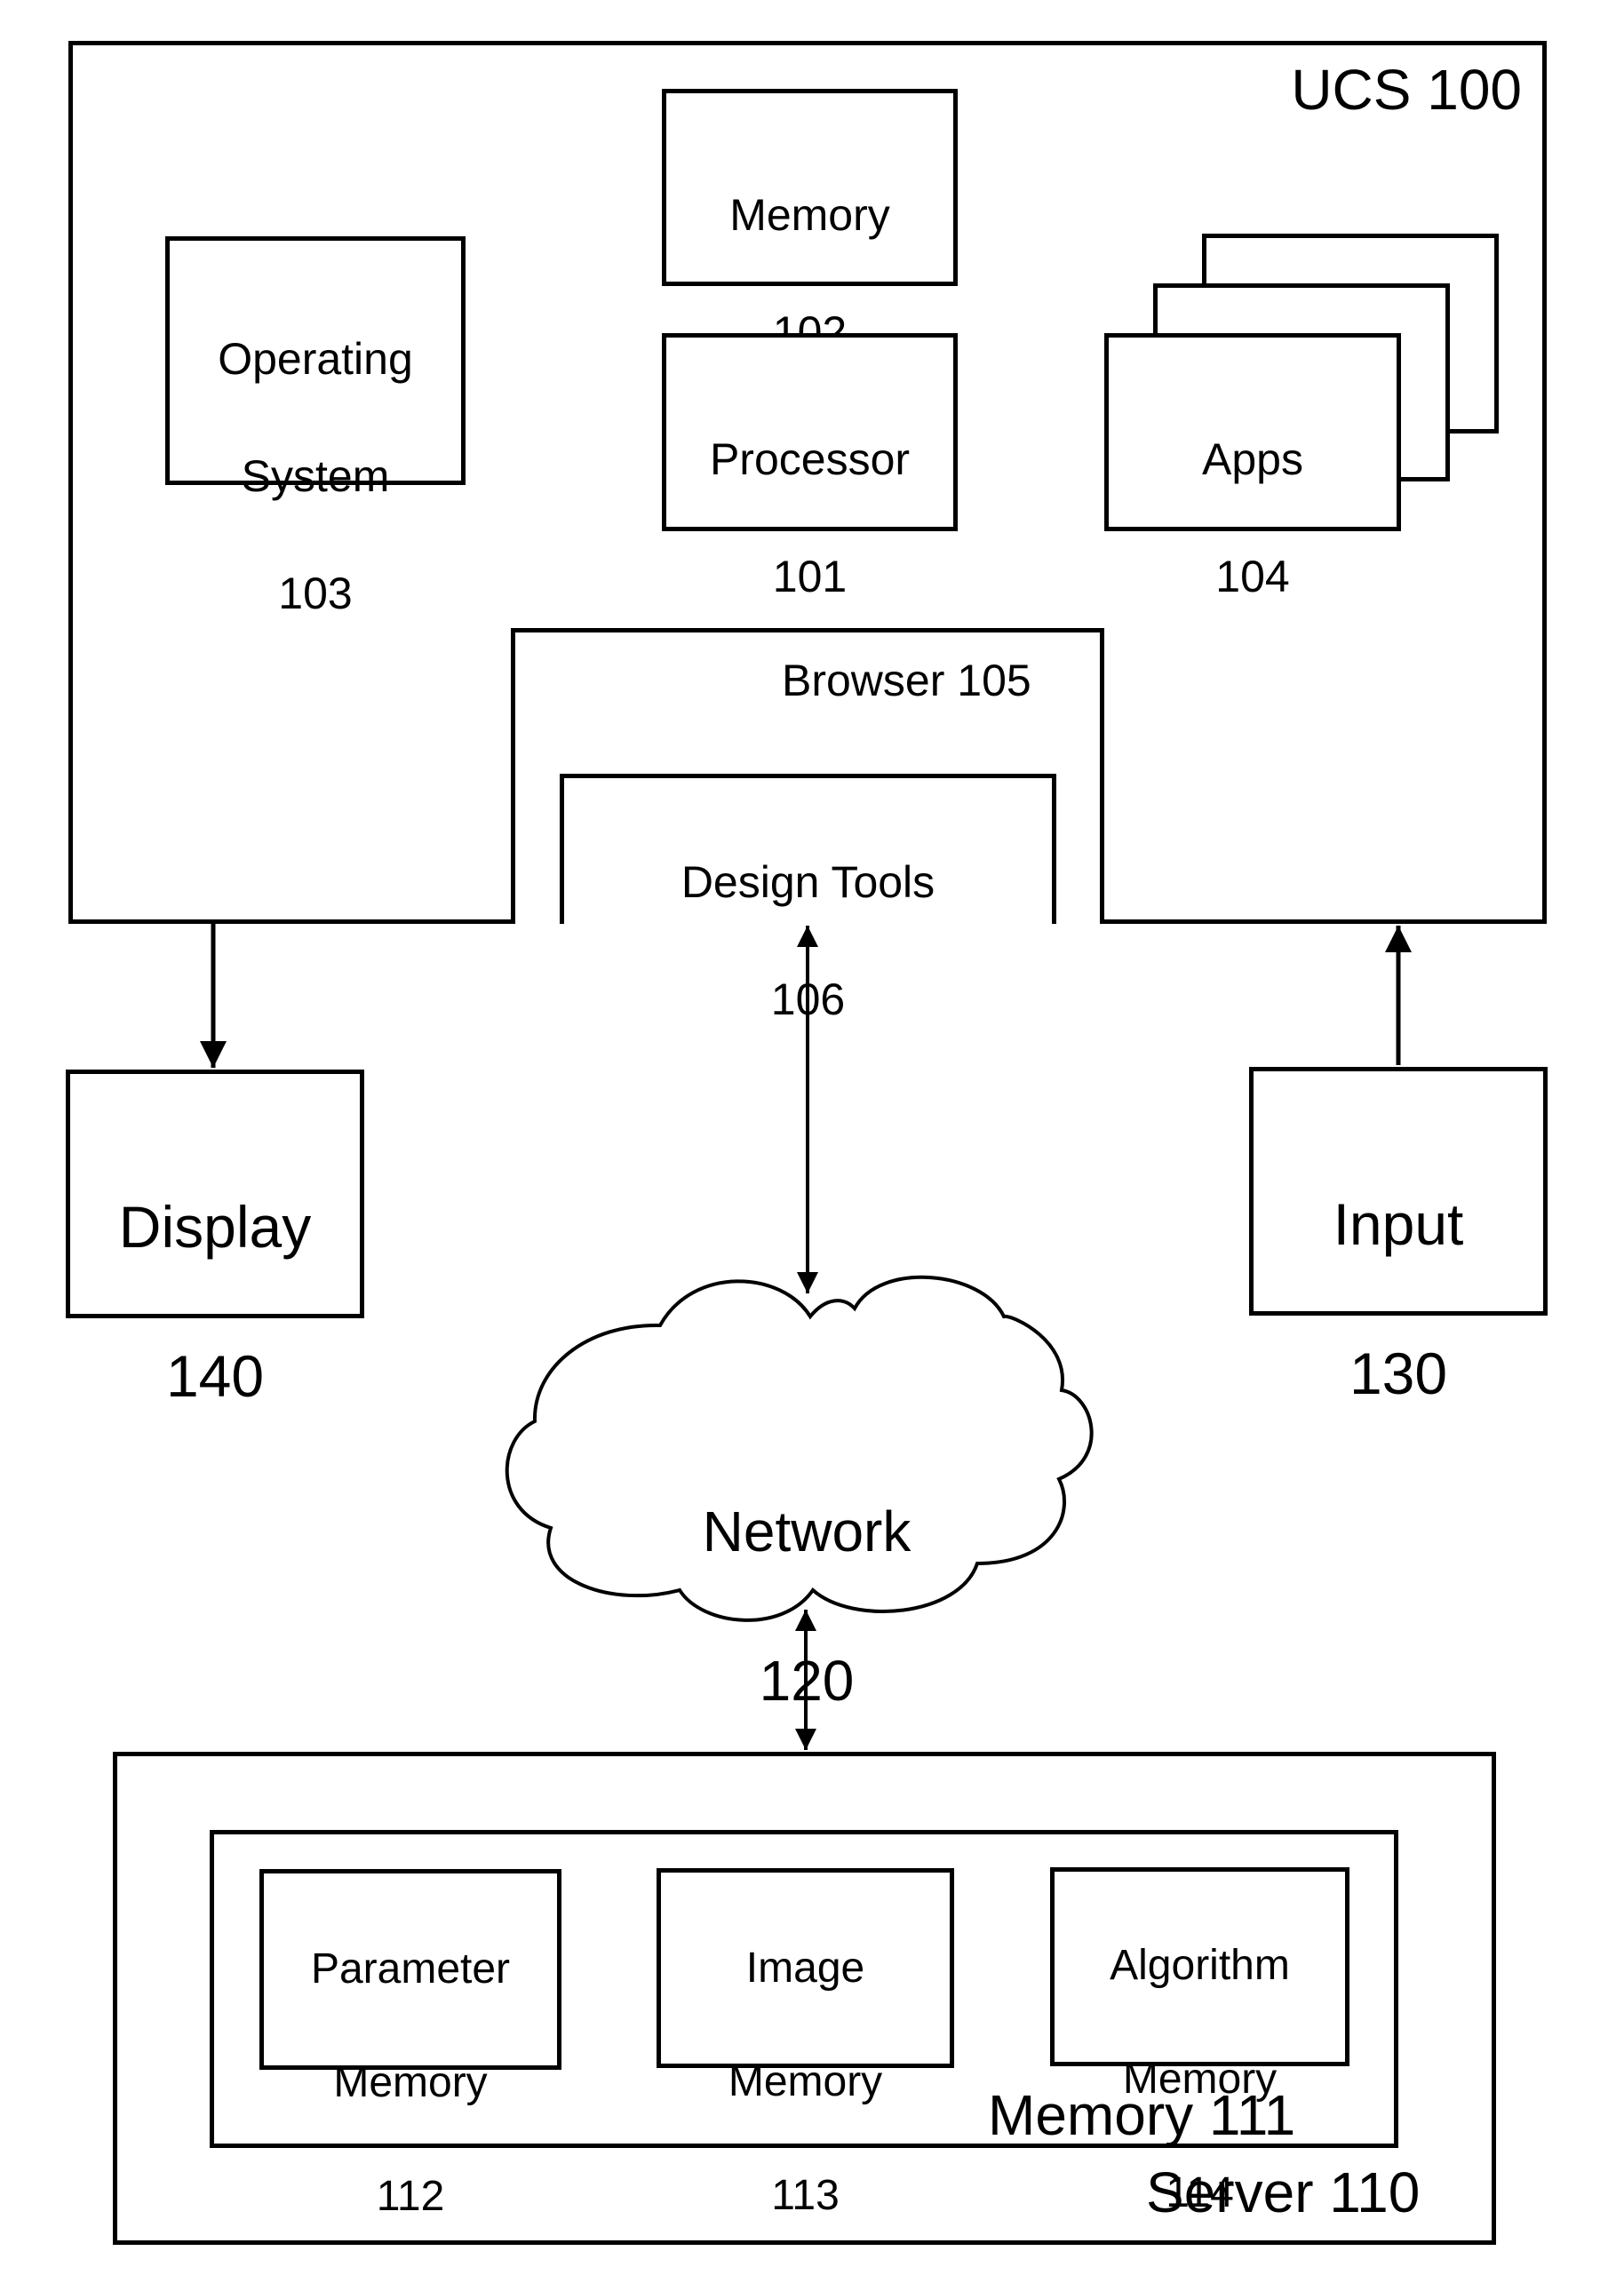 The width and height of the screenshot is (1624, 2283). Describe the element at coordinates (806, 2195) in the screenshot. I see `image-memory-number: 113` at that location.